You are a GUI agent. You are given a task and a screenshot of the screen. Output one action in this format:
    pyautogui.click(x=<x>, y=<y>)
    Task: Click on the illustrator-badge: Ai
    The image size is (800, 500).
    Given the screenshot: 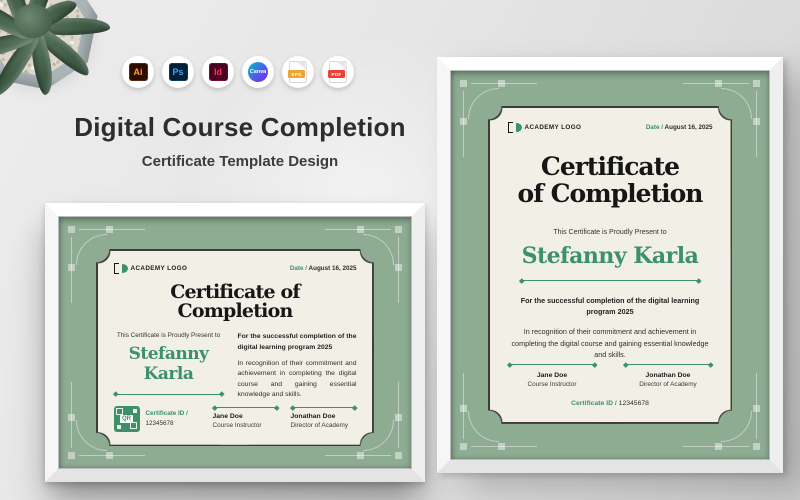 What is the action you would take?
    pyautogui.click(x=138, y=72)
    